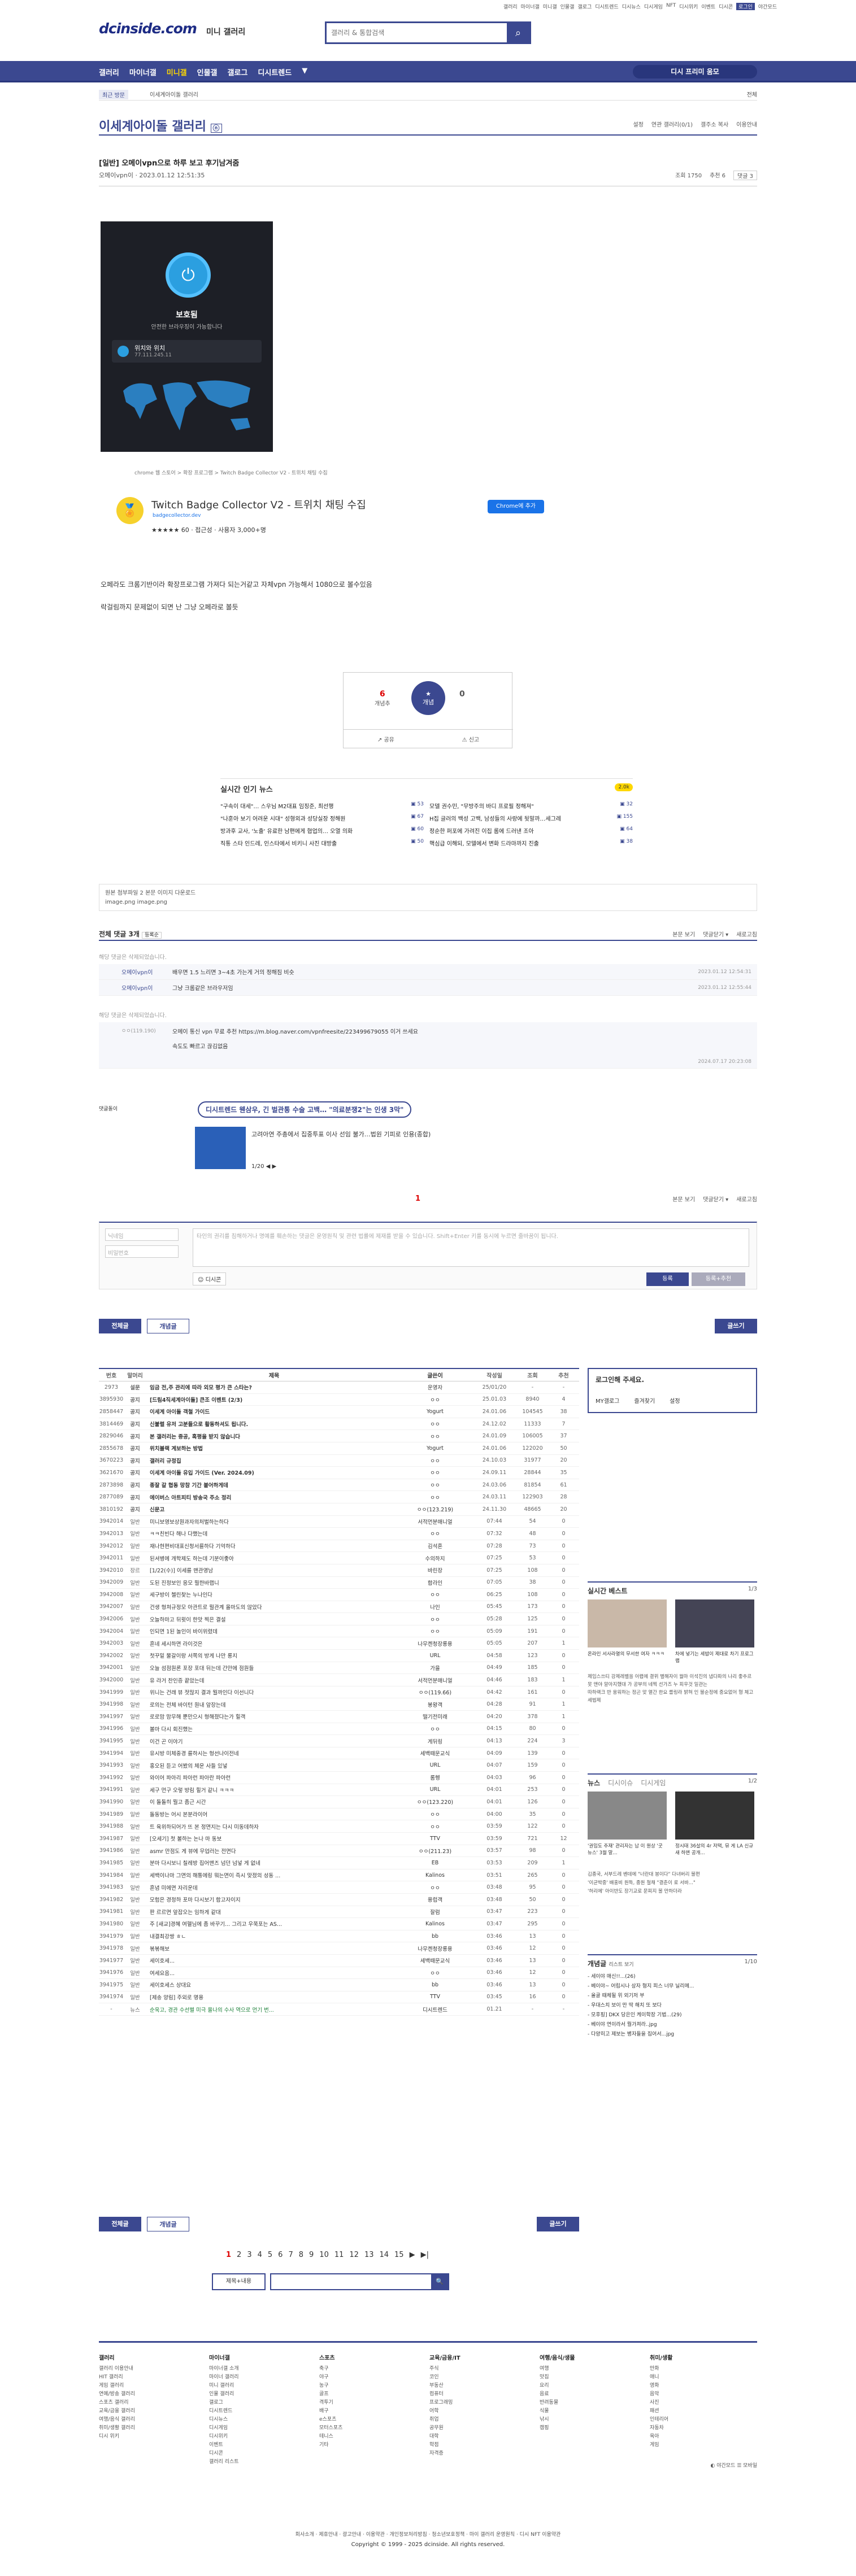 The width and height of the screenshot is (856, 2576). Describe the element at coordinates (435, 1716) in the screenshot. I see `post-writer: 떨기전미래` at that location.